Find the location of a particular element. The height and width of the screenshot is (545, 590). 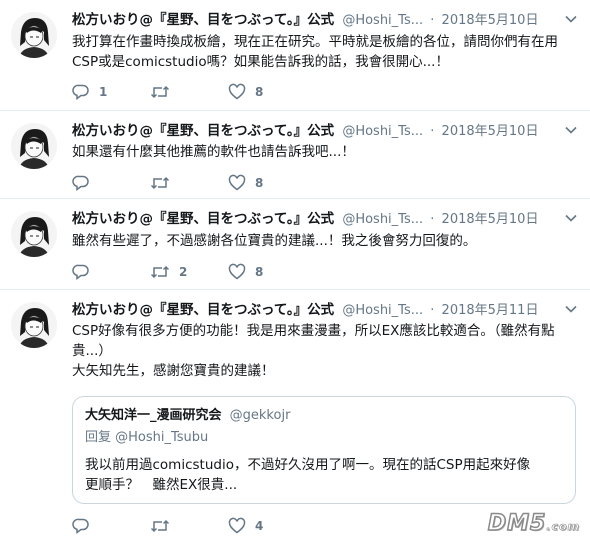

tweet-text-line: CSP或是comicstudio嗎？如果能告訴我的話，我會很開心...！ is located at coordinates (260, 62).